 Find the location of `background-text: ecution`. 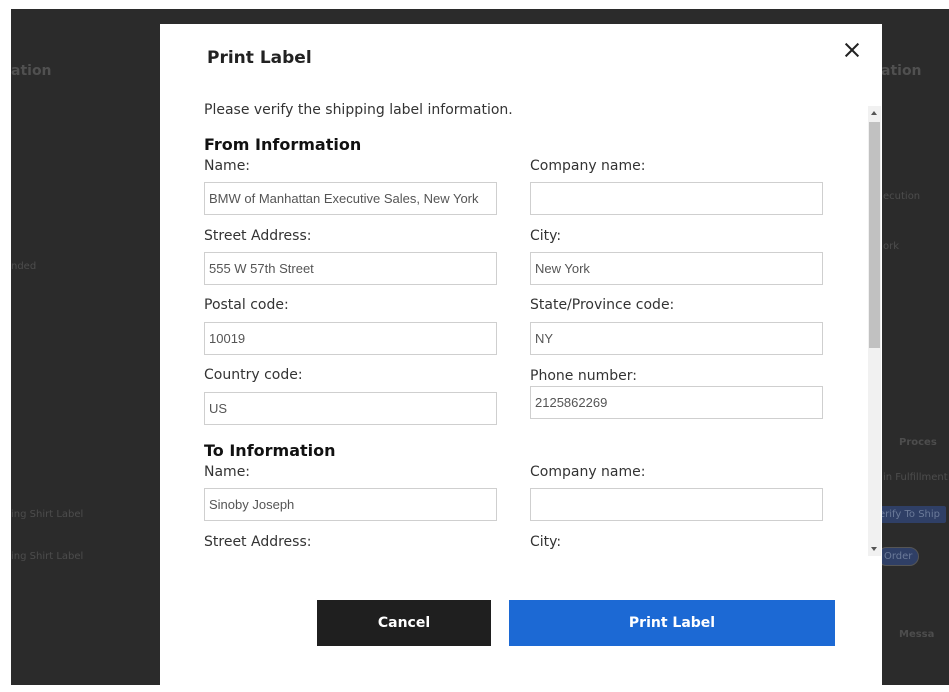

background-text: ecution is located at coordinates (902, 196).